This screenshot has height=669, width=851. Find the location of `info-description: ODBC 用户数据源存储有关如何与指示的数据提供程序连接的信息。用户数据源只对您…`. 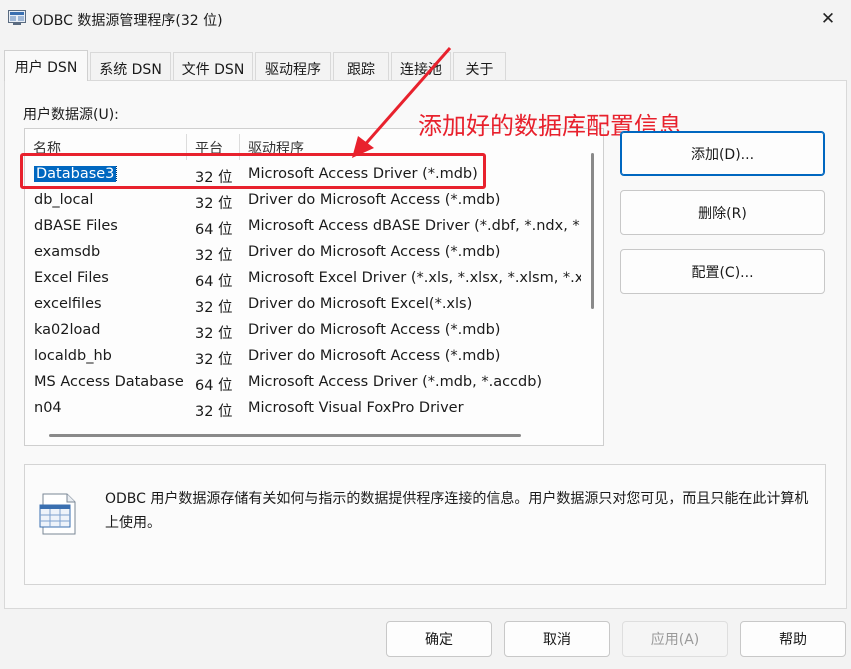

info-description: ODBC 用户数据源存储有关如何与指示的数据提供程序连接的信息。用户数据源只对您… is located at coordinates (457, 511).